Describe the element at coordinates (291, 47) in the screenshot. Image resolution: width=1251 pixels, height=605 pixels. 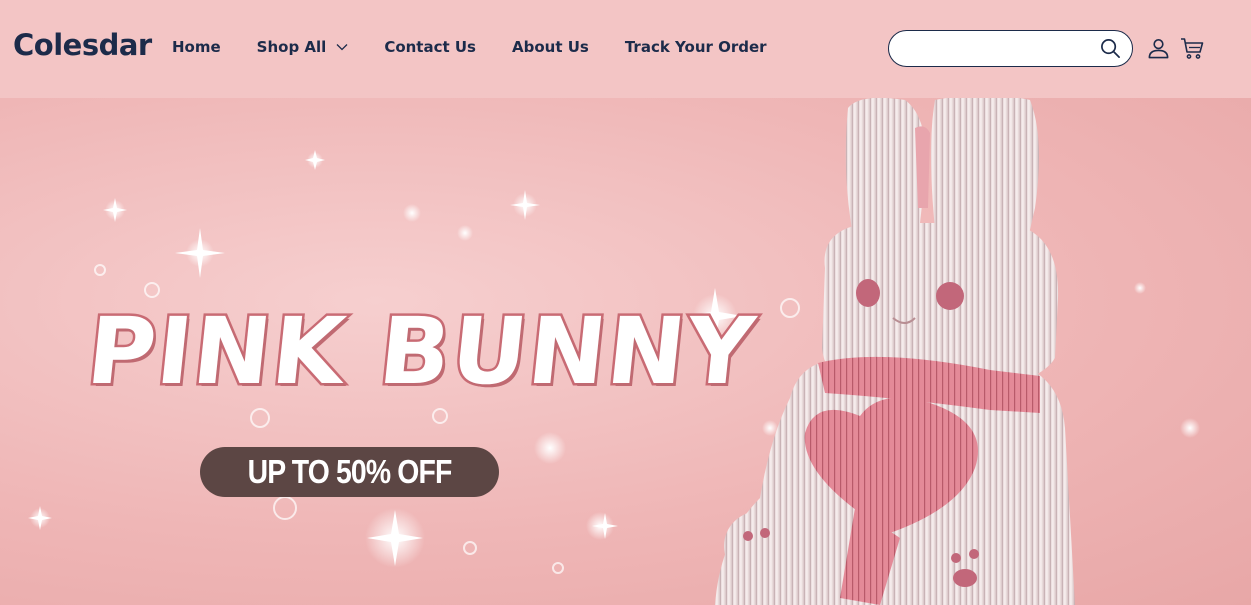
I see `nav-shop-all-label: Shop All` at that location.